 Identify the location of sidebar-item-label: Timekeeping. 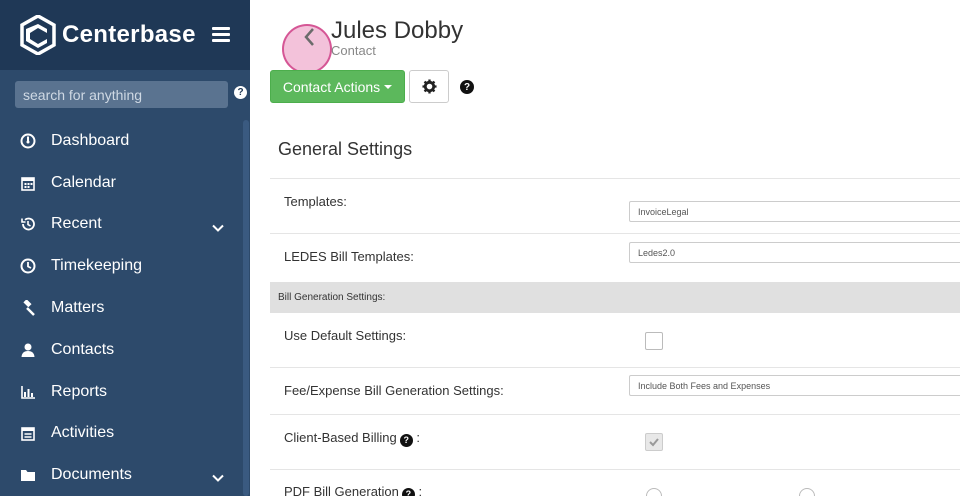
(97, 266).